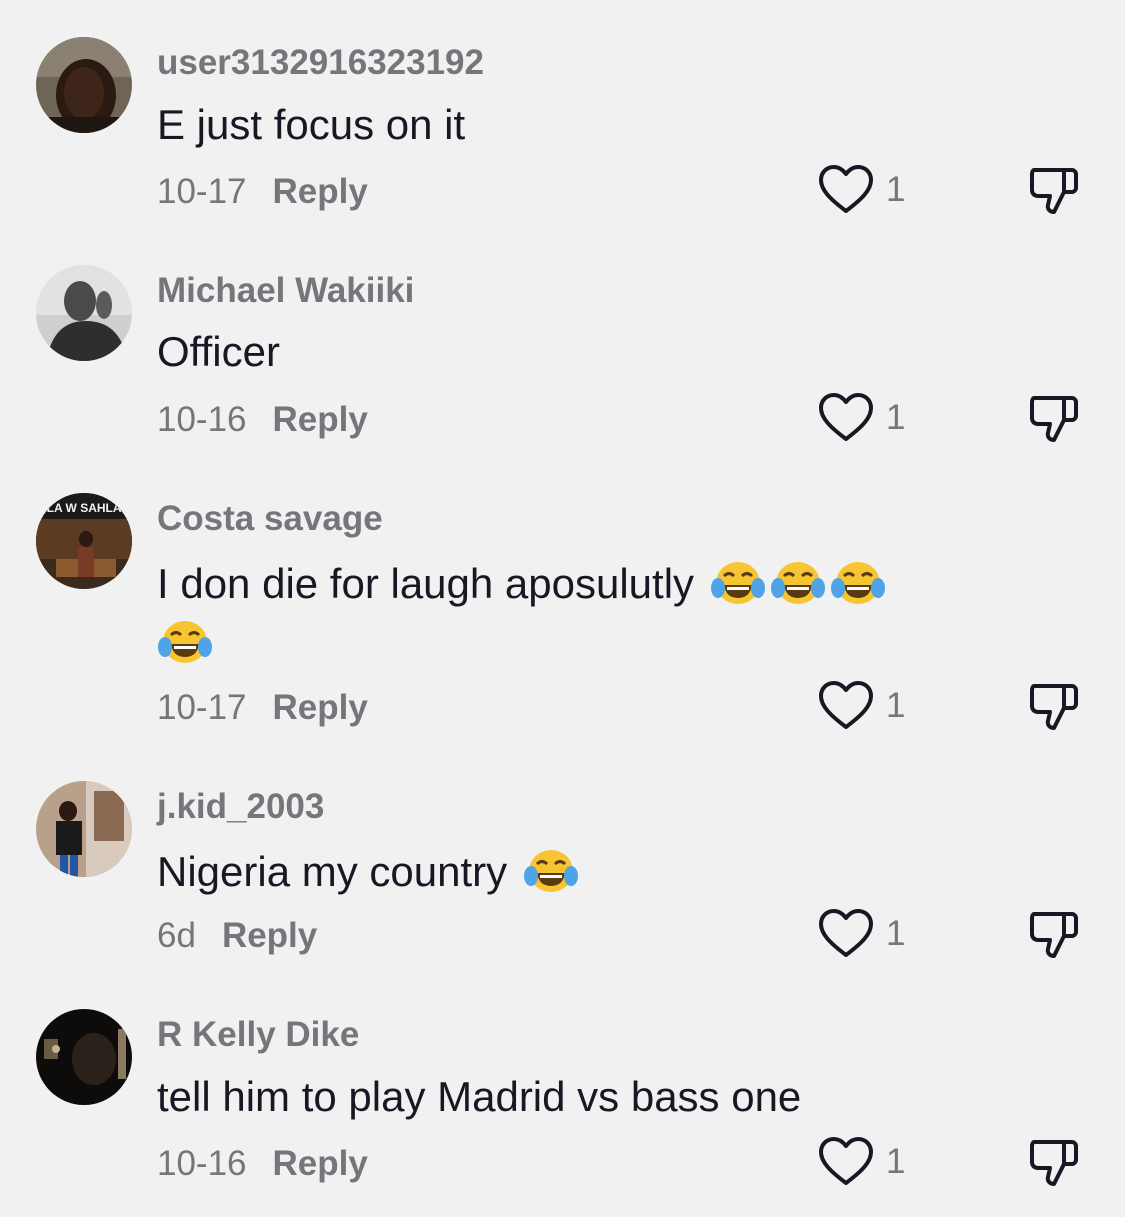  I want to click on comment-text: Nigeria my country, so click(557, 872).